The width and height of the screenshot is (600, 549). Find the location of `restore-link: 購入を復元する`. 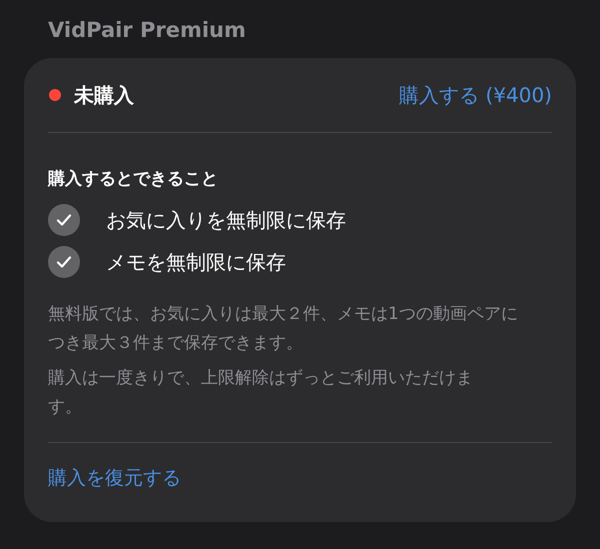

restore-link: 購入を復元する is located at coordinates (114, 478).